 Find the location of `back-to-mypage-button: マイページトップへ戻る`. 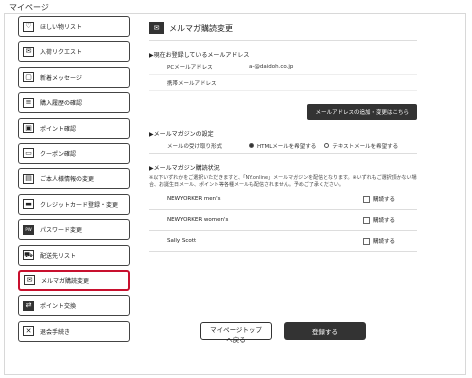

back-to-mypage-button: マイページトップへ戻る is located at coordinates (236, 333).